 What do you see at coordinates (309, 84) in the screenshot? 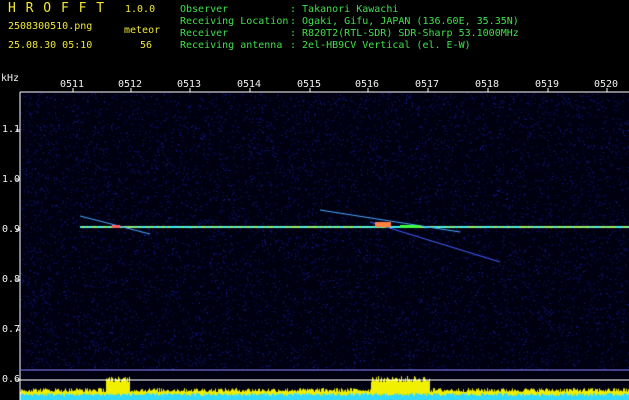
I see `x-tick-label: 0515` at bounding box center [309, 84].